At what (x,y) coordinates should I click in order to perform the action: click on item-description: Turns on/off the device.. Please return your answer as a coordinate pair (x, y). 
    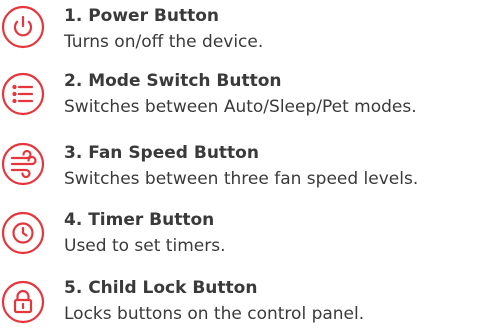
    Looking at the image, I should click on (164, 42).